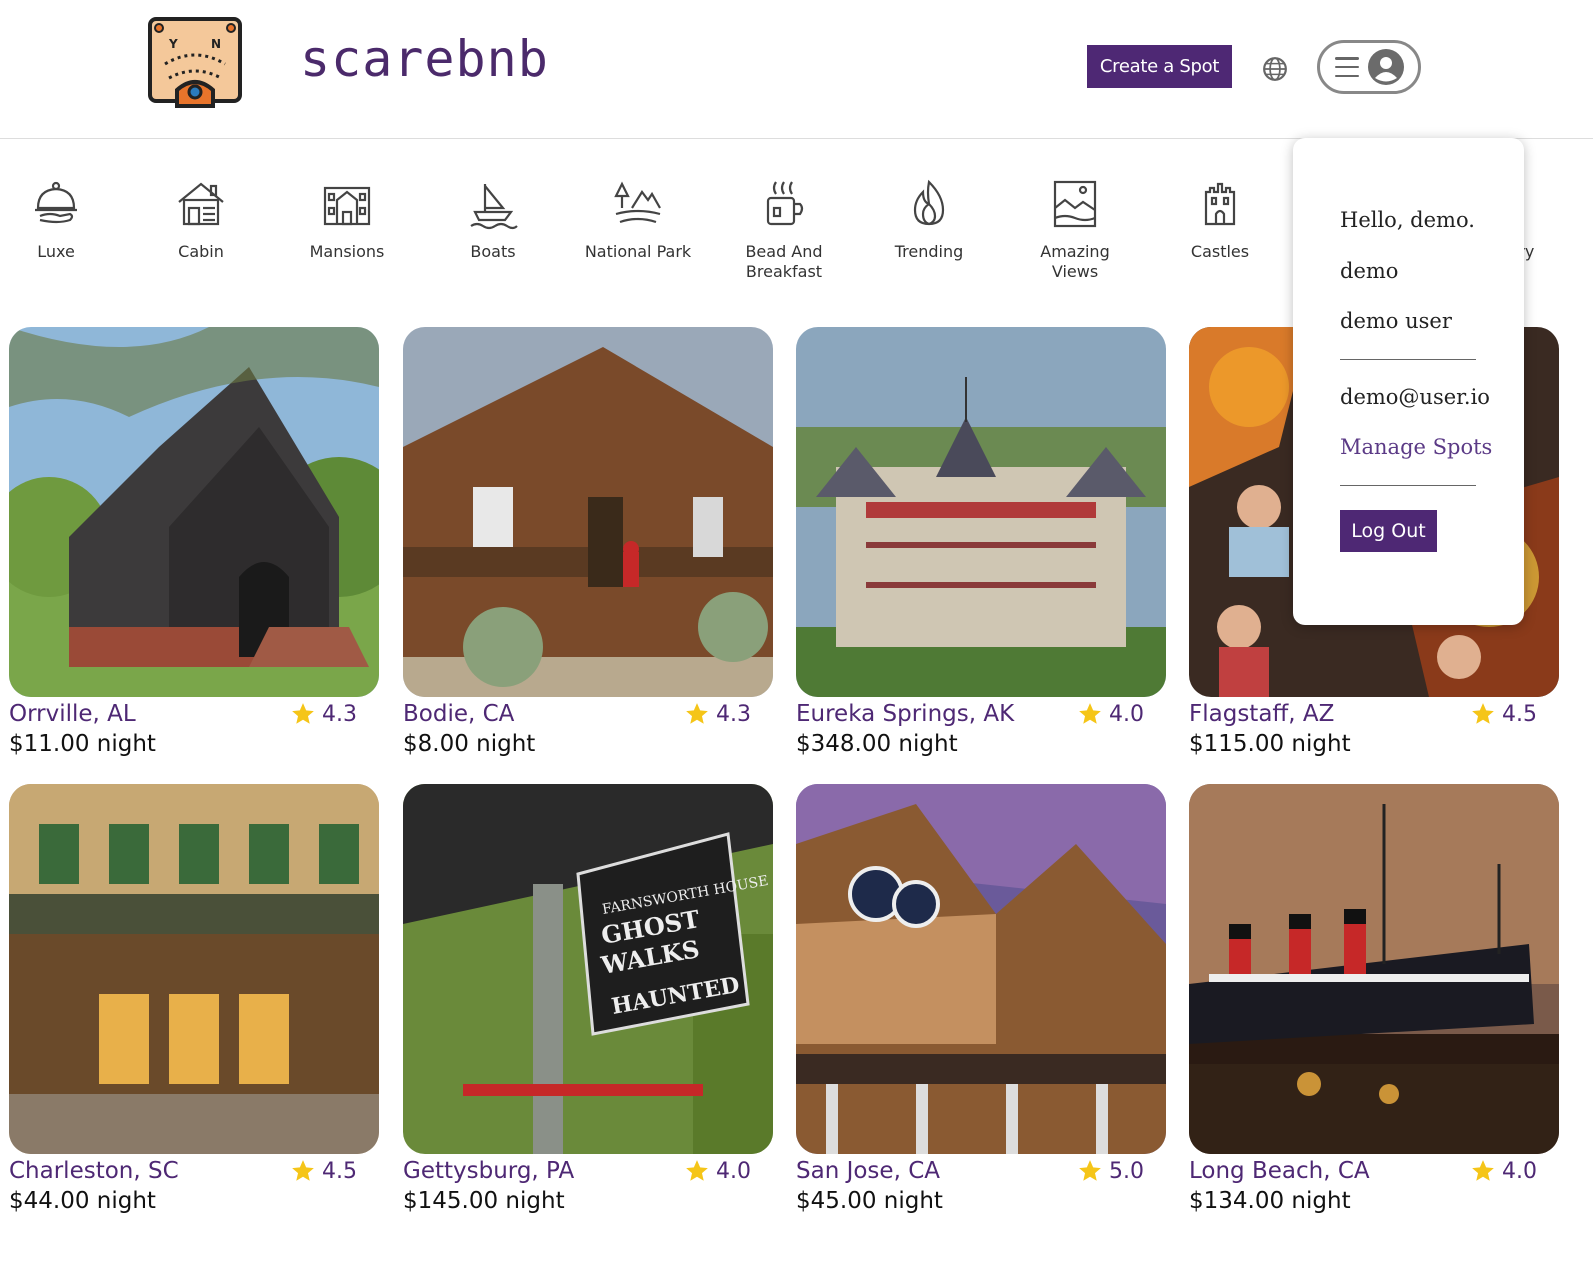  Describe the element at coordinates (1275, 69) in the screenshot. I see `globe-icon` at that location.